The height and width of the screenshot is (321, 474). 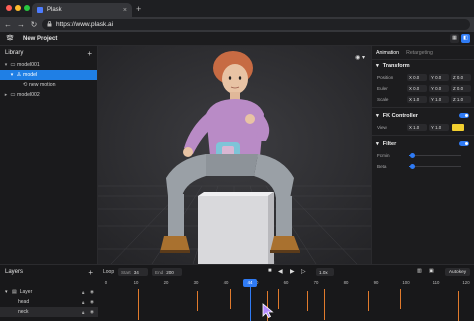 I want to click on add-layer-button: +, so click(x=90, y=272).